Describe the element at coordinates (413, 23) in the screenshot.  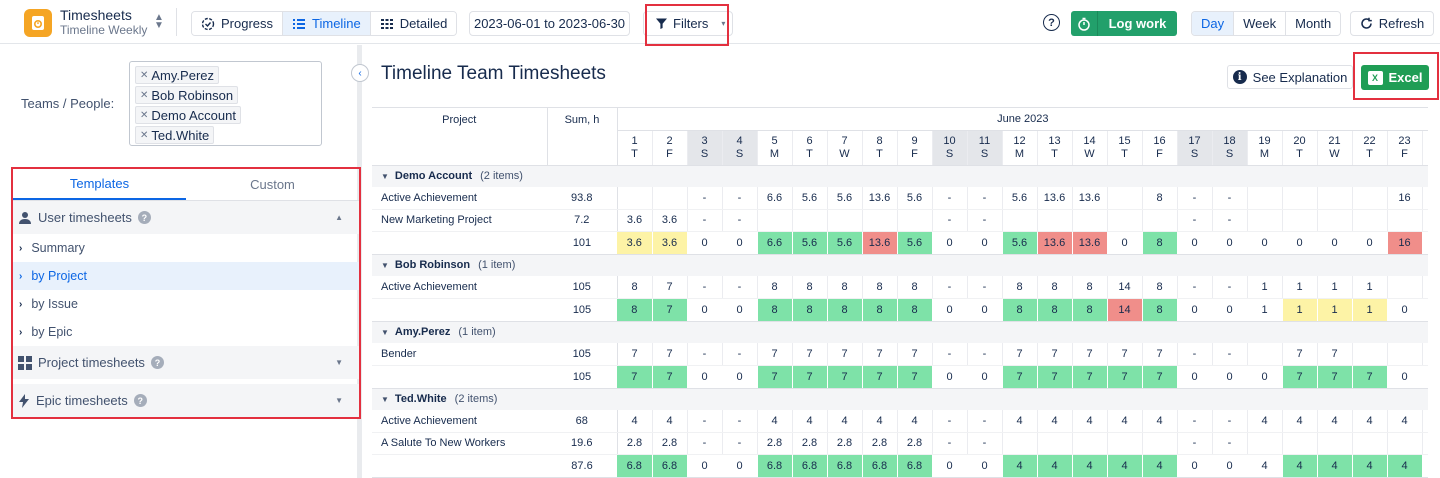
I see `detailed-view-button: Detailed` at that location.